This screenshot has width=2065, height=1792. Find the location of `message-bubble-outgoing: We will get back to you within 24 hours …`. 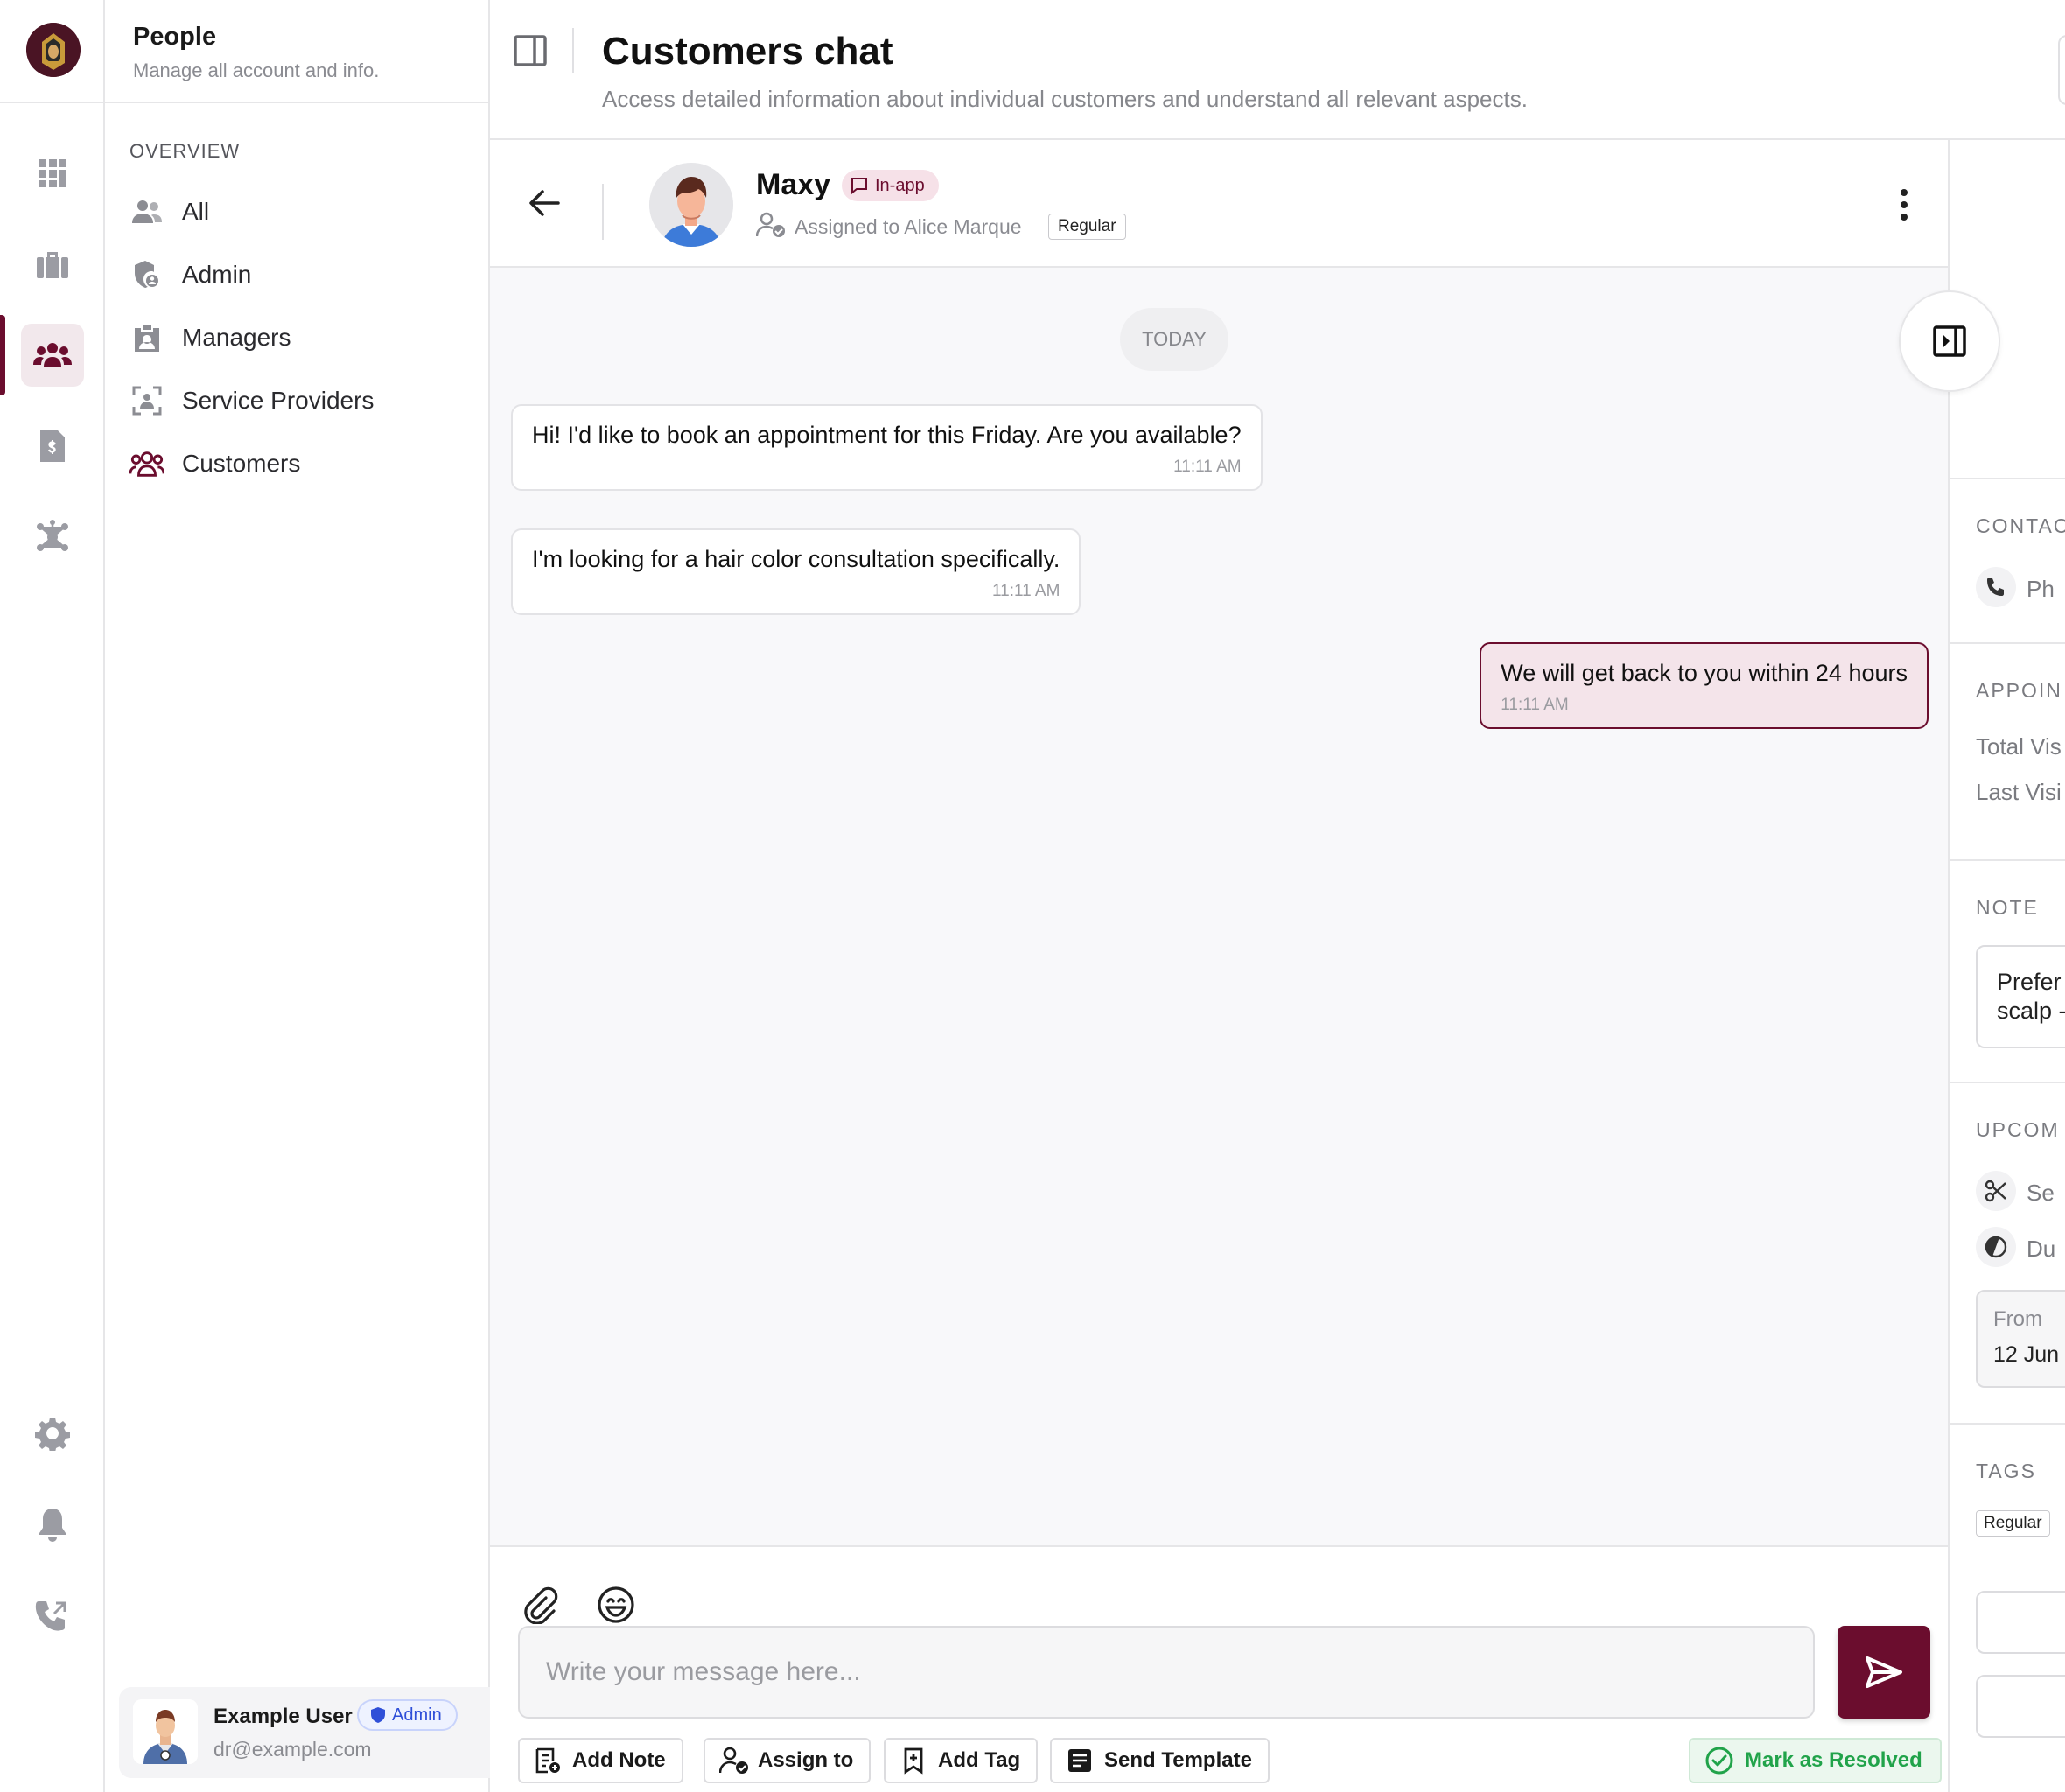

message-bubble-outgoing: We will get back to you within 24 hours … is located at coordinates (1704, 685).